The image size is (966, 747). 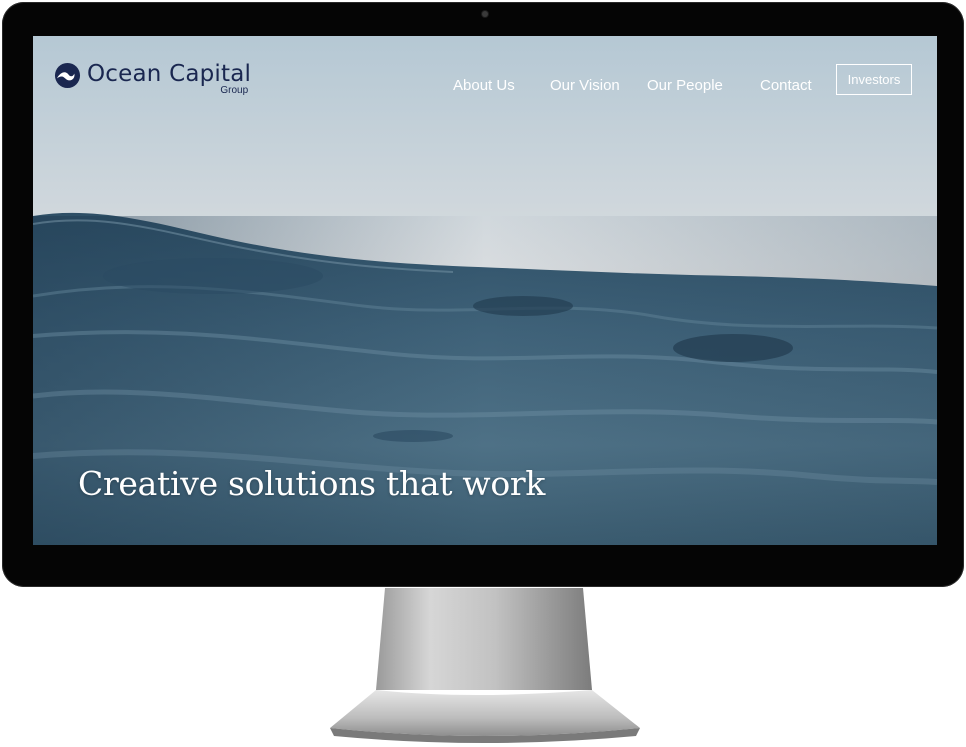 I want to click on brand-name: Ocean Capital, so click(x=169, y=74).